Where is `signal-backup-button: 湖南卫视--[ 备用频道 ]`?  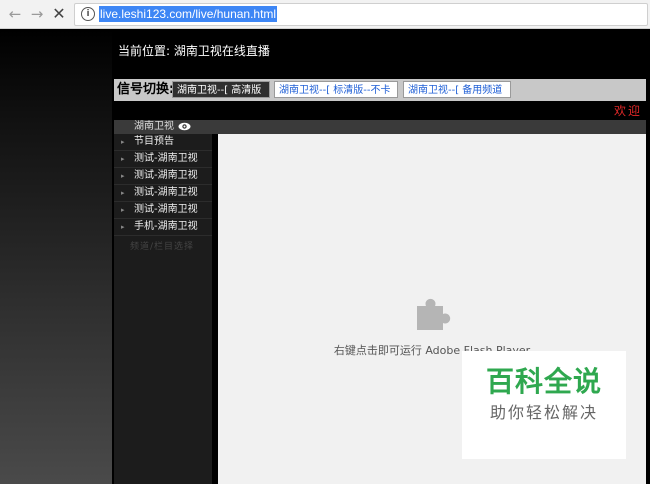
signal-backup-button: 湖南卫视--[ 备用频道 ] is located at coordinates (457, 97).